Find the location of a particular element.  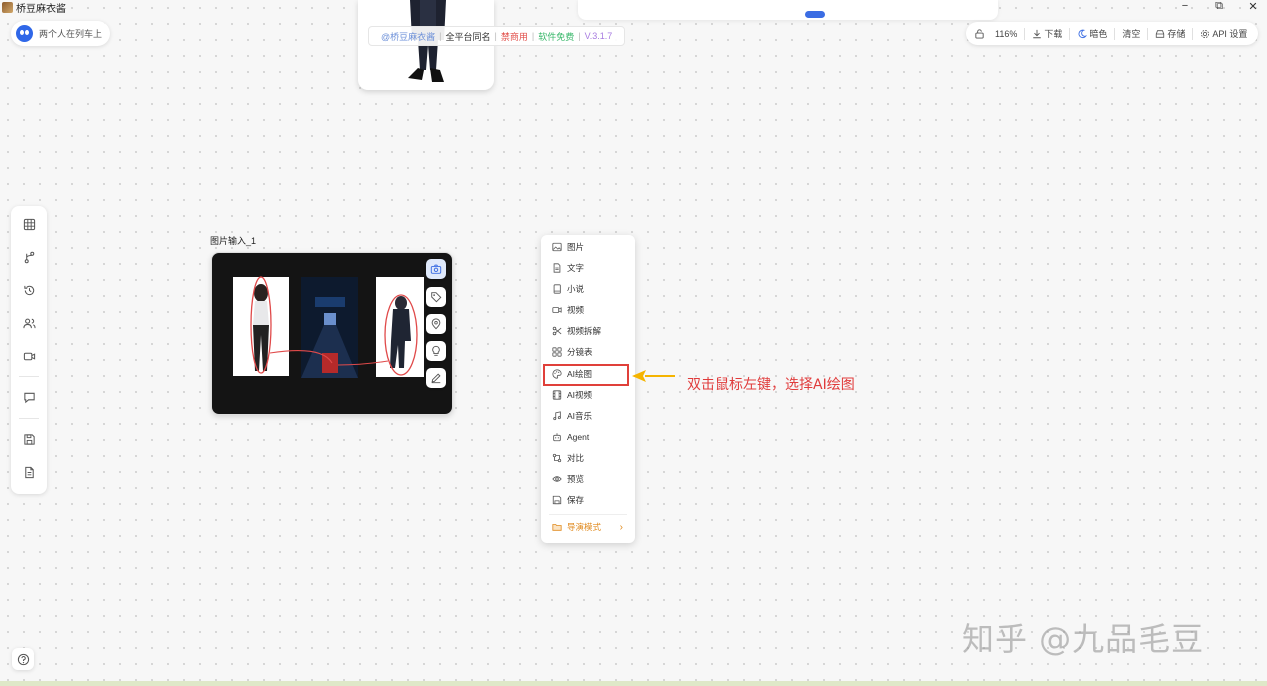

chat-button is located at coordinates (29, 397).